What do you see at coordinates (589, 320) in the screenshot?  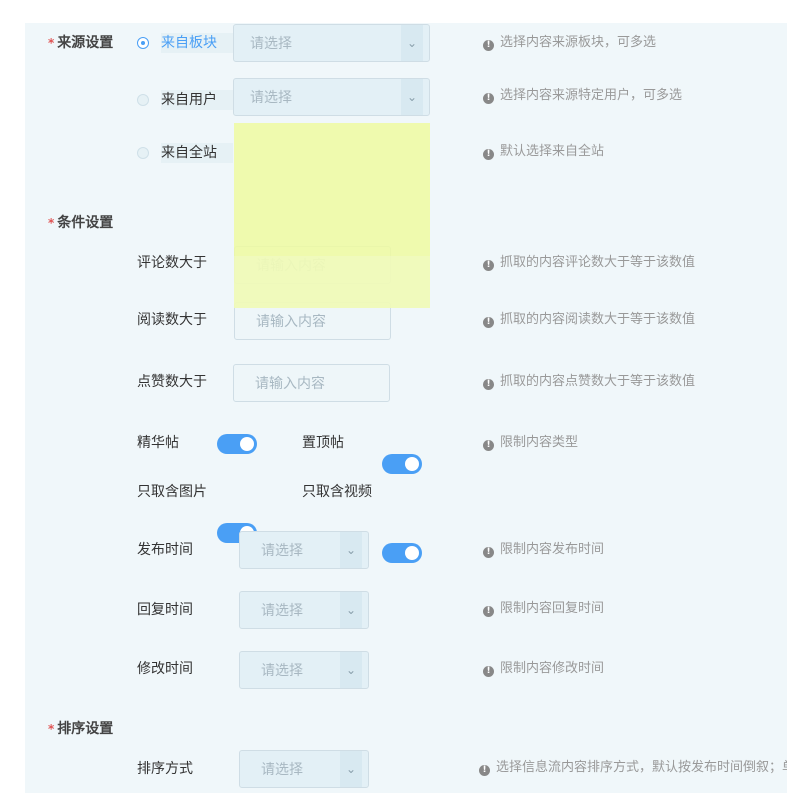 I see `read-count-hint: ! 抓取的内容阅读数大于等于该数值` at bounding box center [589, 320].